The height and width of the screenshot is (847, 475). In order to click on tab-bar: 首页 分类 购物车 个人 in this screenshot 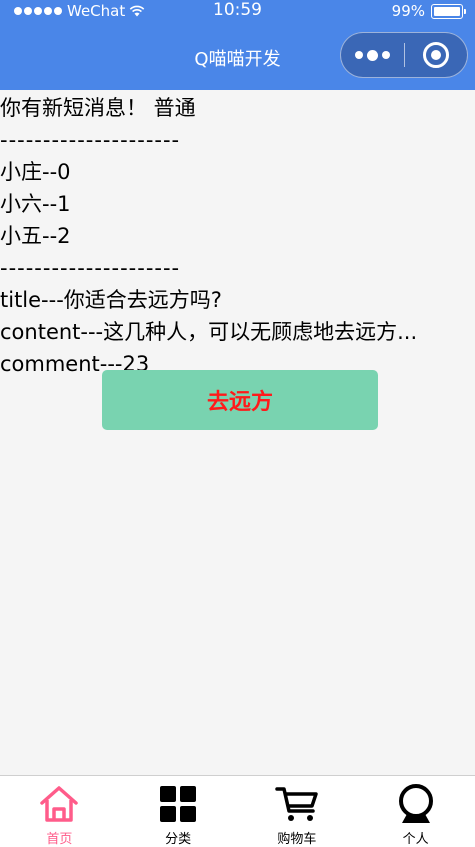, I will do `click(237, 811)`.